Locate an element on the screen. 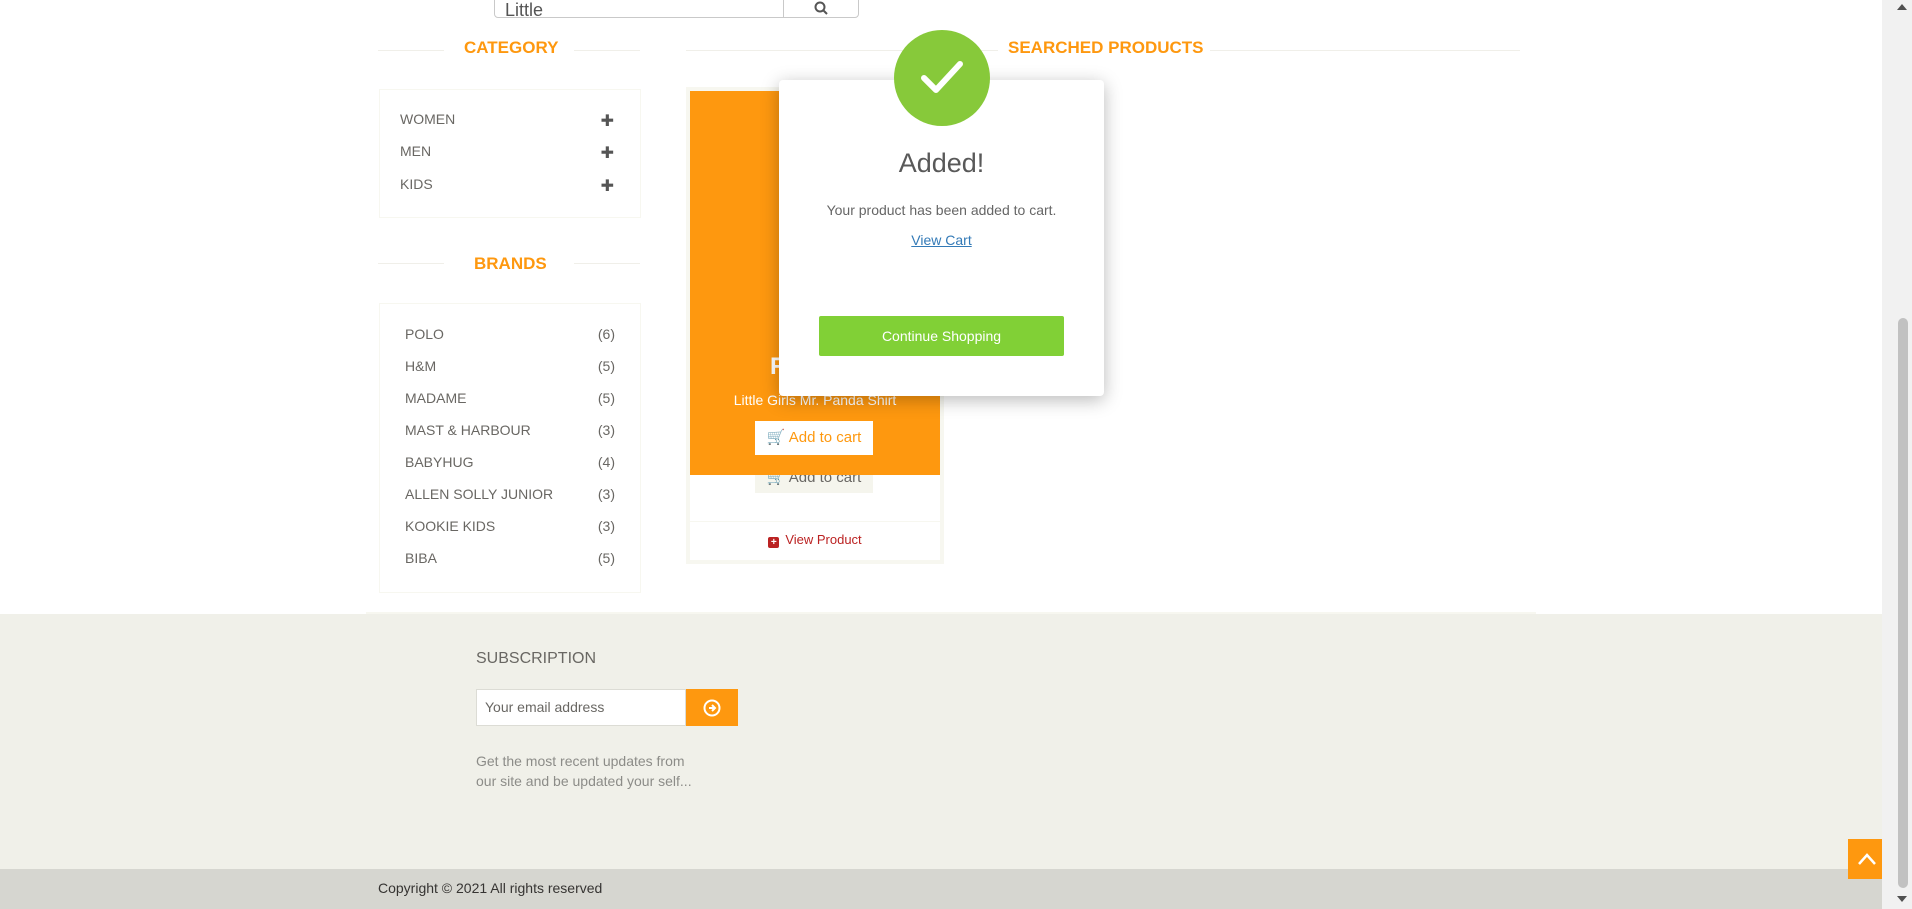 The height and width of the screenshot is (909, 1912). arrow-circle-right-icon is located at coordinates (712, 708).